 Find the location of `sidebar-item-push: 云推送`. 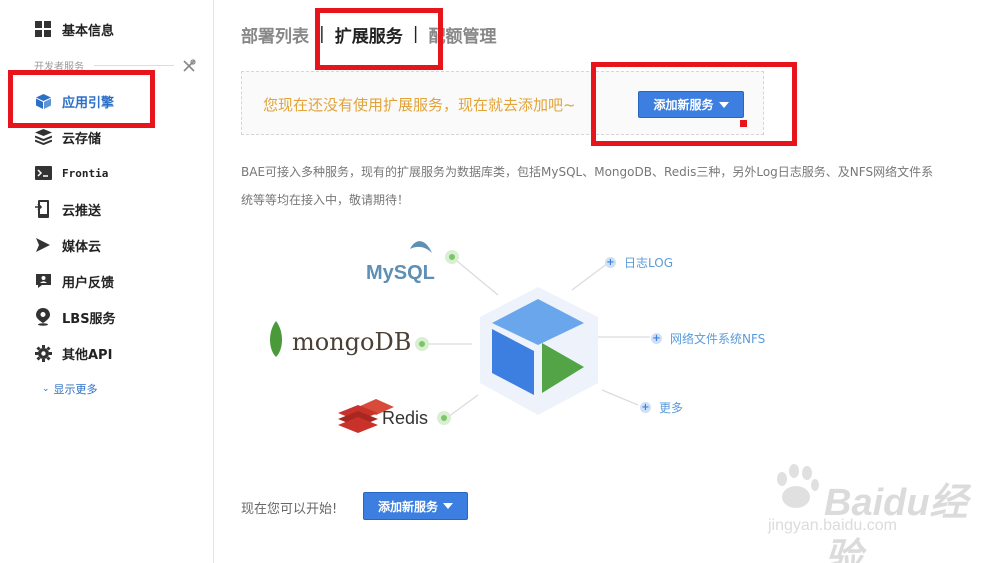

sidebar-item-push: 云推送 is located at coordinates (67, 209).